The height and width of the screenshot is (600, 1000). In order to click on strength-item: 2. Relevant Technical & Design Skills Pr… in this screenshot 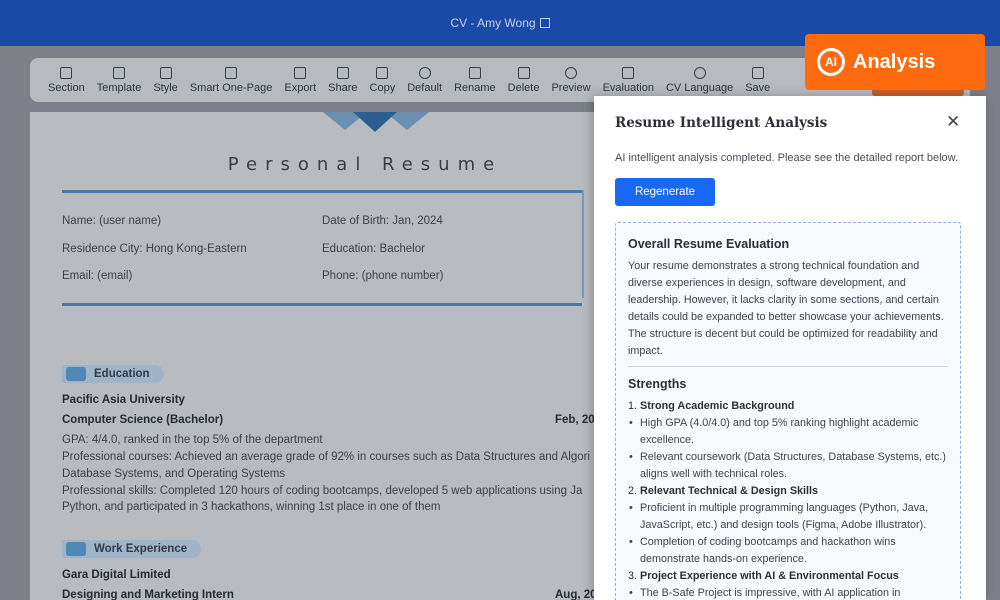, I will do `click(788, 525)`.